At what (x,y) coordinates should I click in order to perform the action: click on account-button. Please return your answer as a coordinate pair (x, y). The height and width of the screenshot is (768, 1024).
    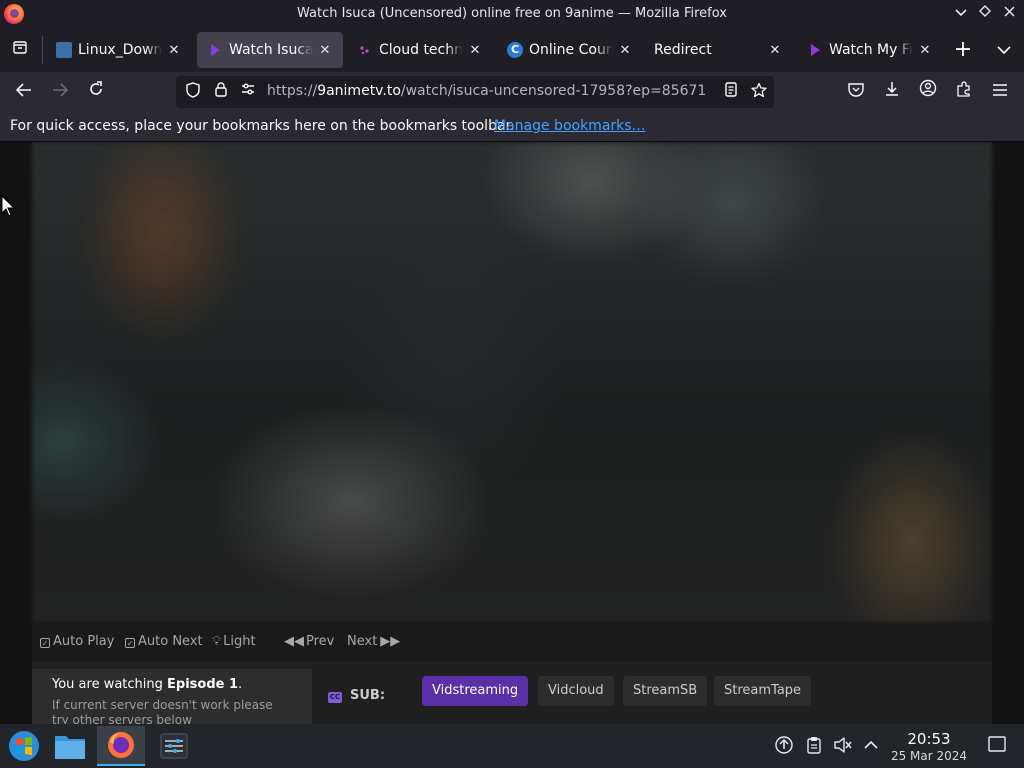
    Looking at the image, I should click on (928, 92).